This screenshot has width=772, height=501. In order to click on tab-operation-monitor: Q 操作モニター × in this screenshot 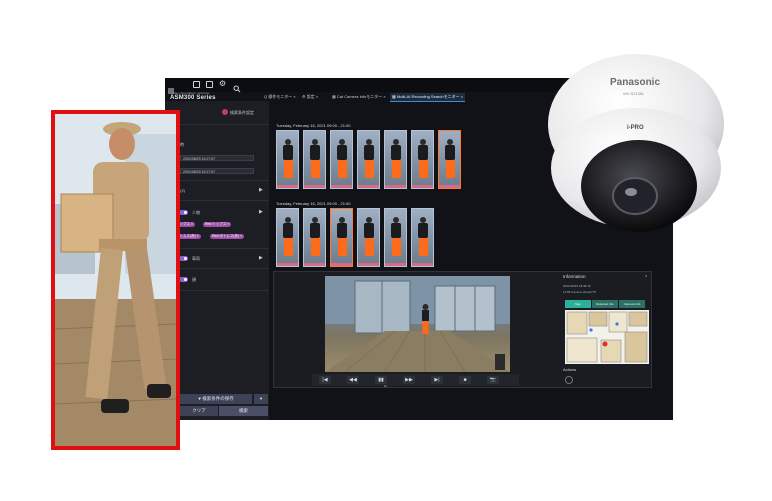, I will do `click(280, 97)`.